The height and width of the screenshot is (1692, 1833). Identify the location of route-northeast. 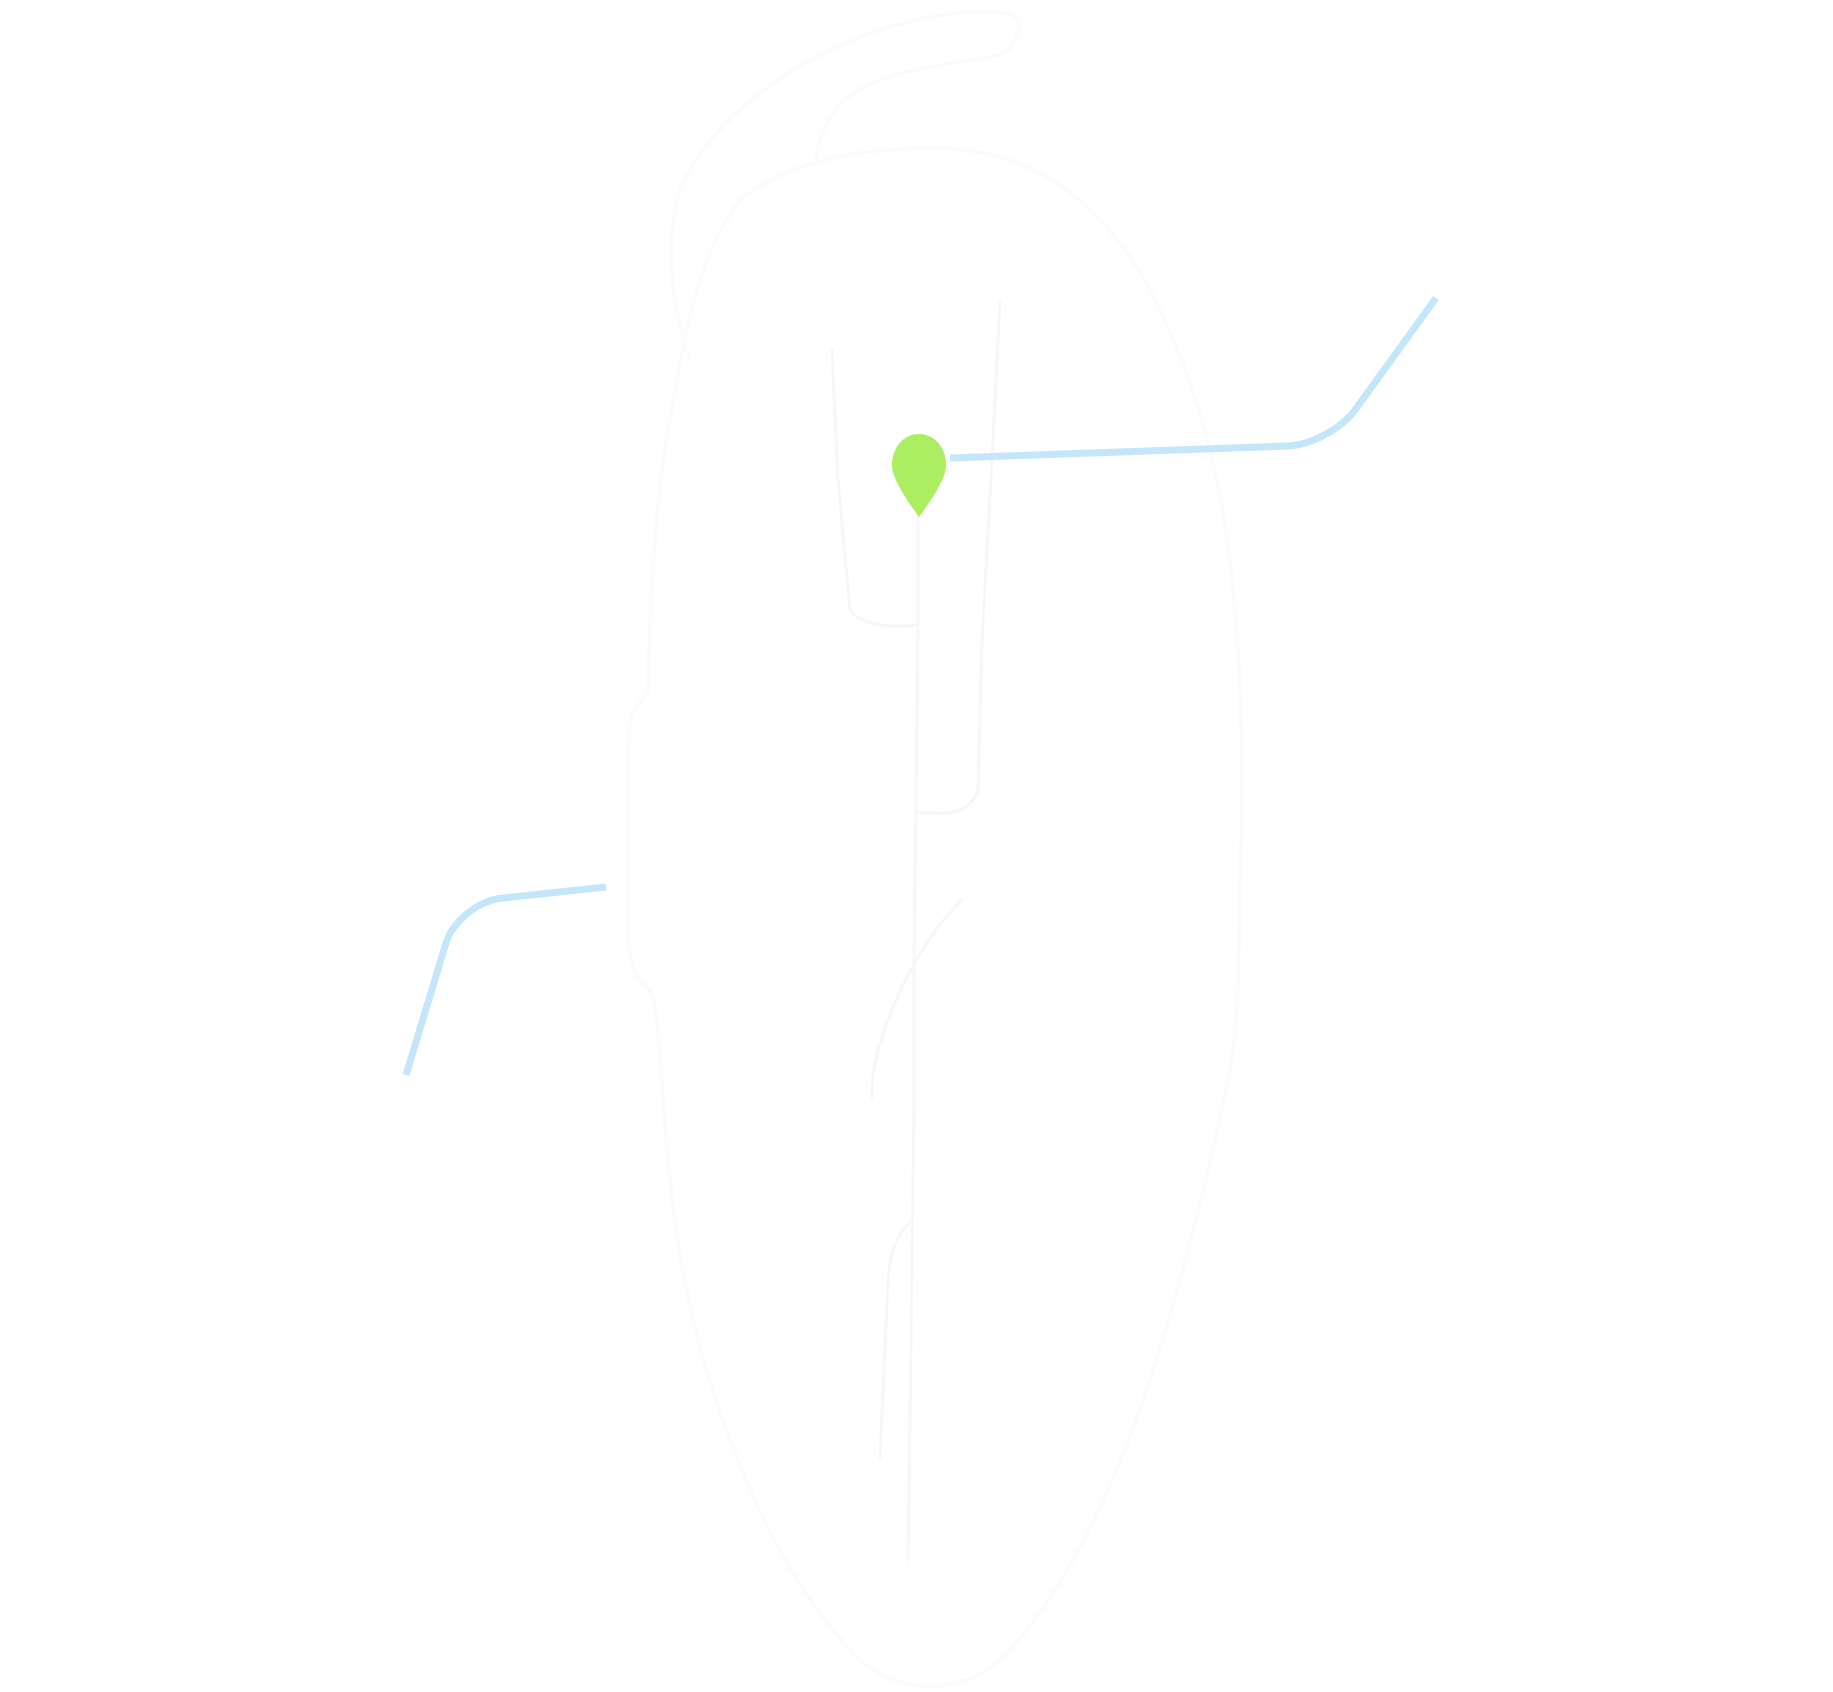
(1194, 378).